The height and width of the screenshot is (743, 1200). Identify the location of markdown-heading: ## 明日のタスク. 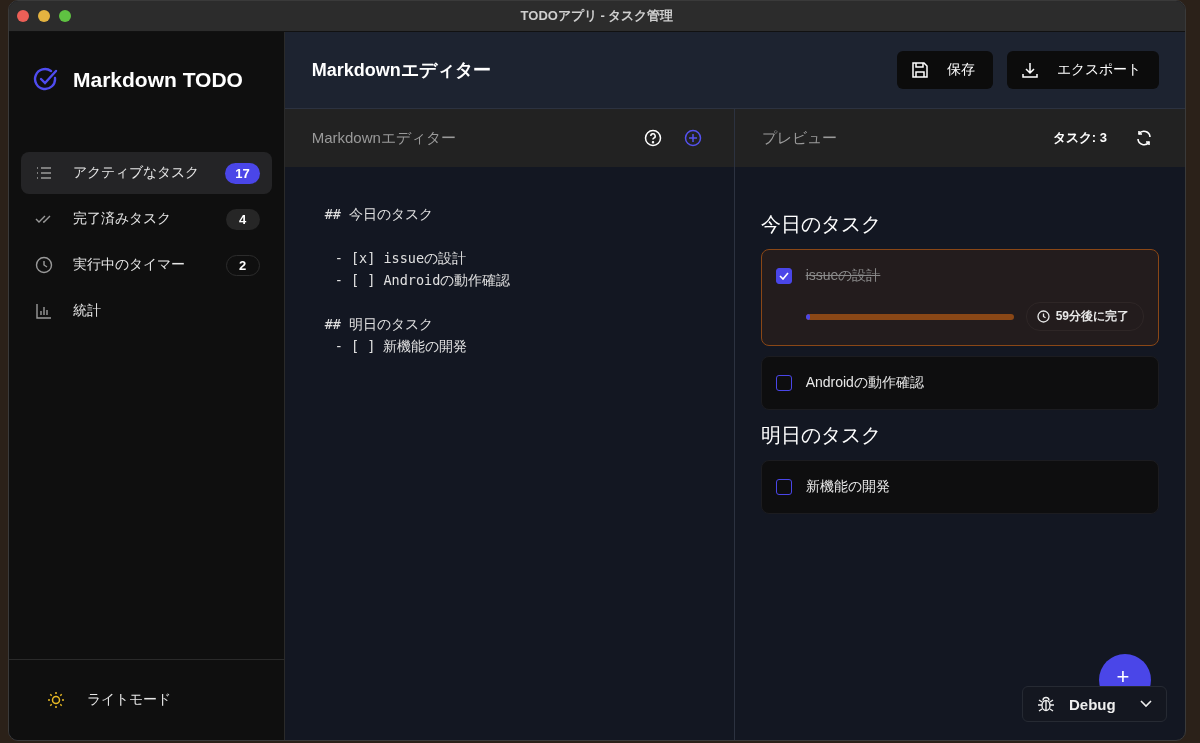
(379, 324).